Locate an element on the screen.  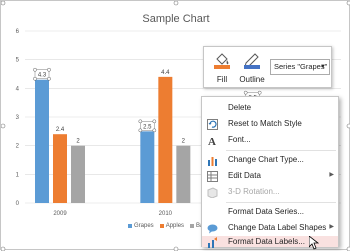
bar-apples-2010 is located at coordinates (165, 139).